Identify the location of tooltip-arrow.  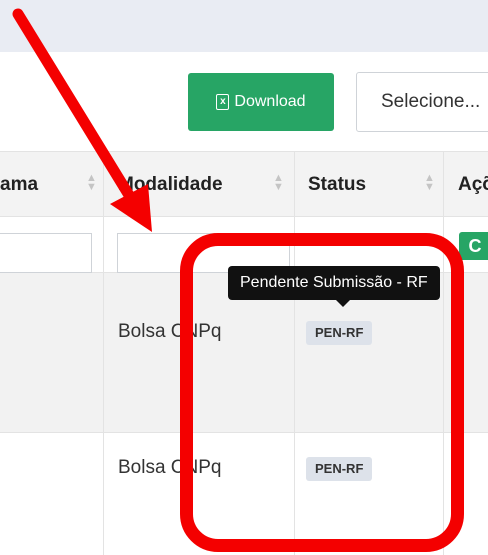
(343, 303).